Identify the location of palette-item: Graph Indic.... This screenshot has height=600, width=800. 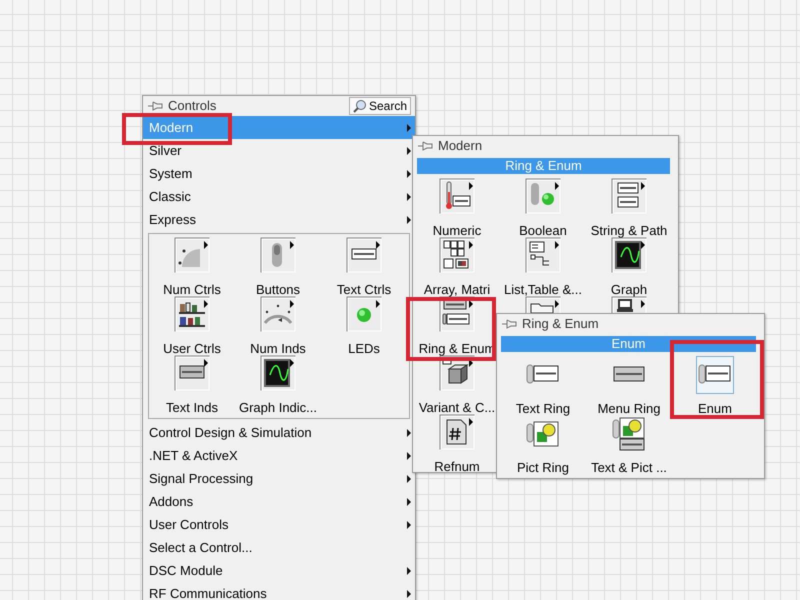
(278, 384).